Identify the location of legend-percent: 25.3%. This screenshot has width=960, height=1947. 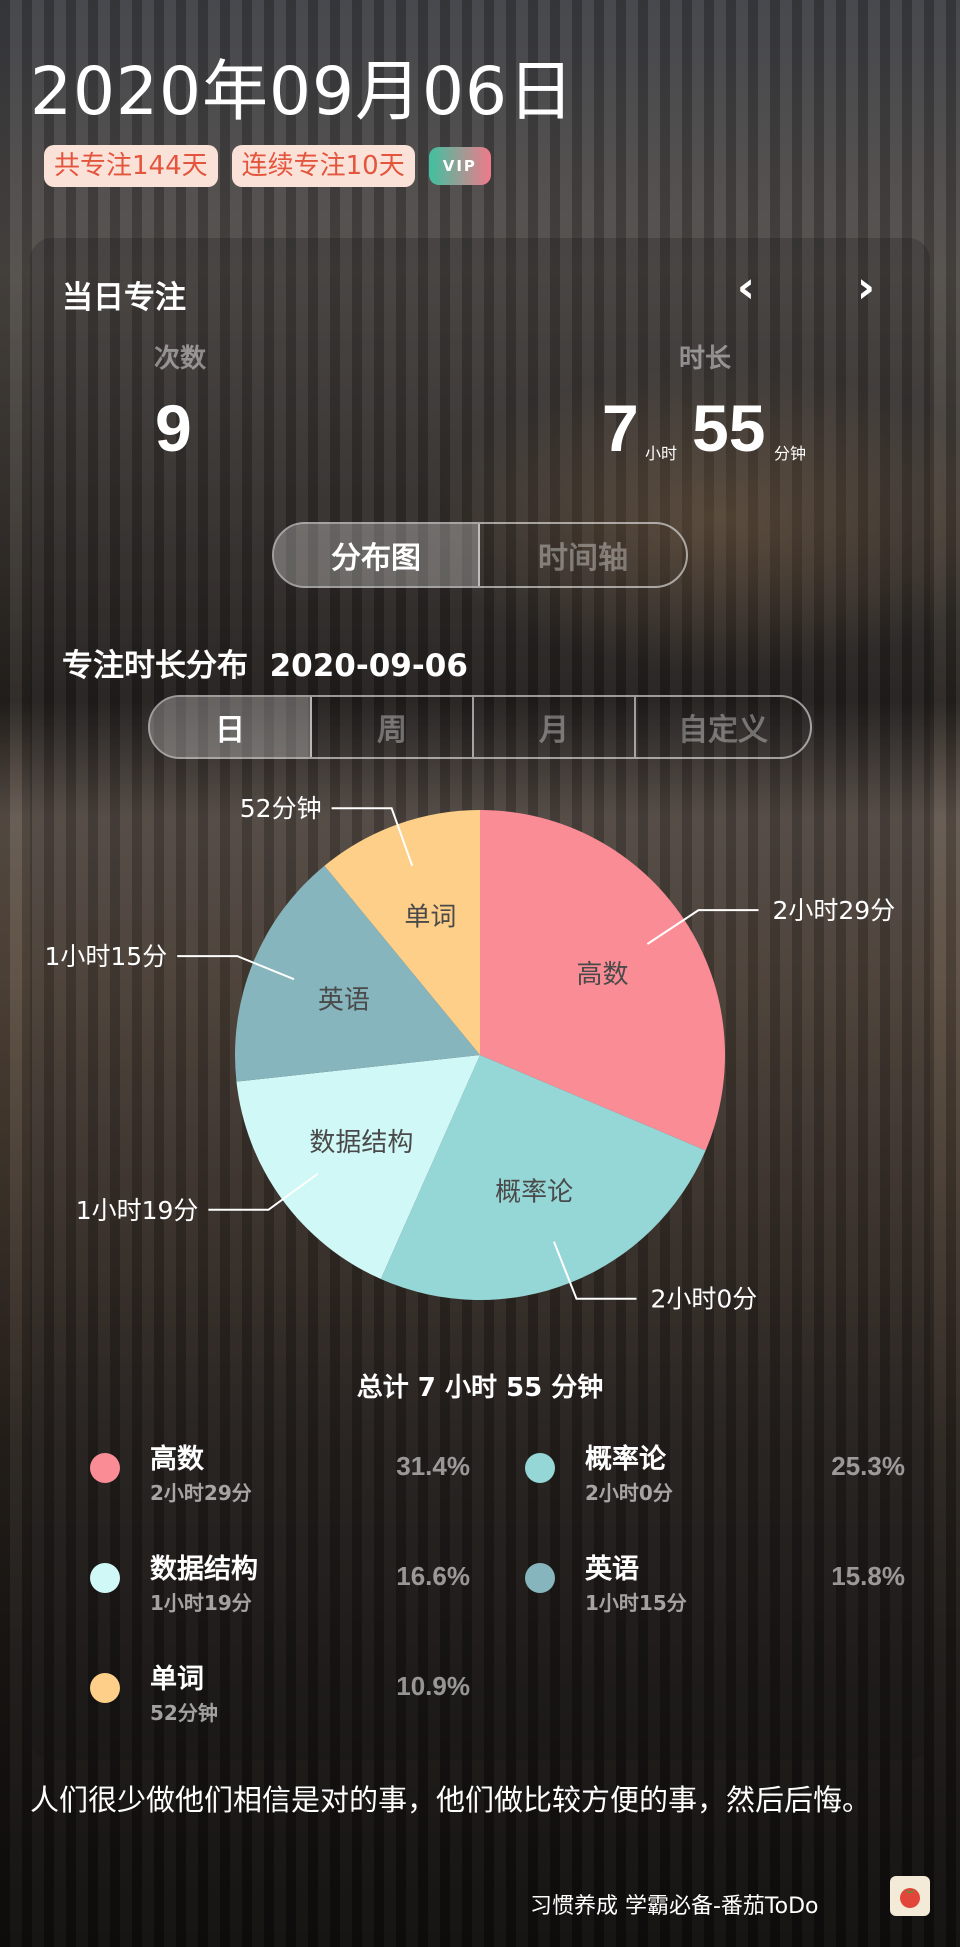
(868, 1466).